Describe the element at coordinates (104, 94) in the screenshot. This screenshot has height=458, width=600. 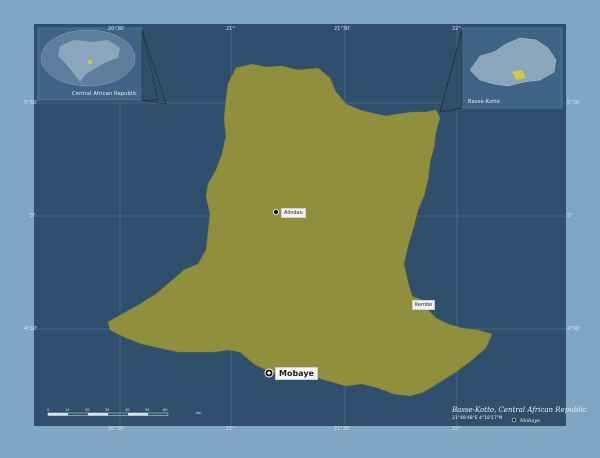
I see `world-inset-label: Central African Republic` at that location.